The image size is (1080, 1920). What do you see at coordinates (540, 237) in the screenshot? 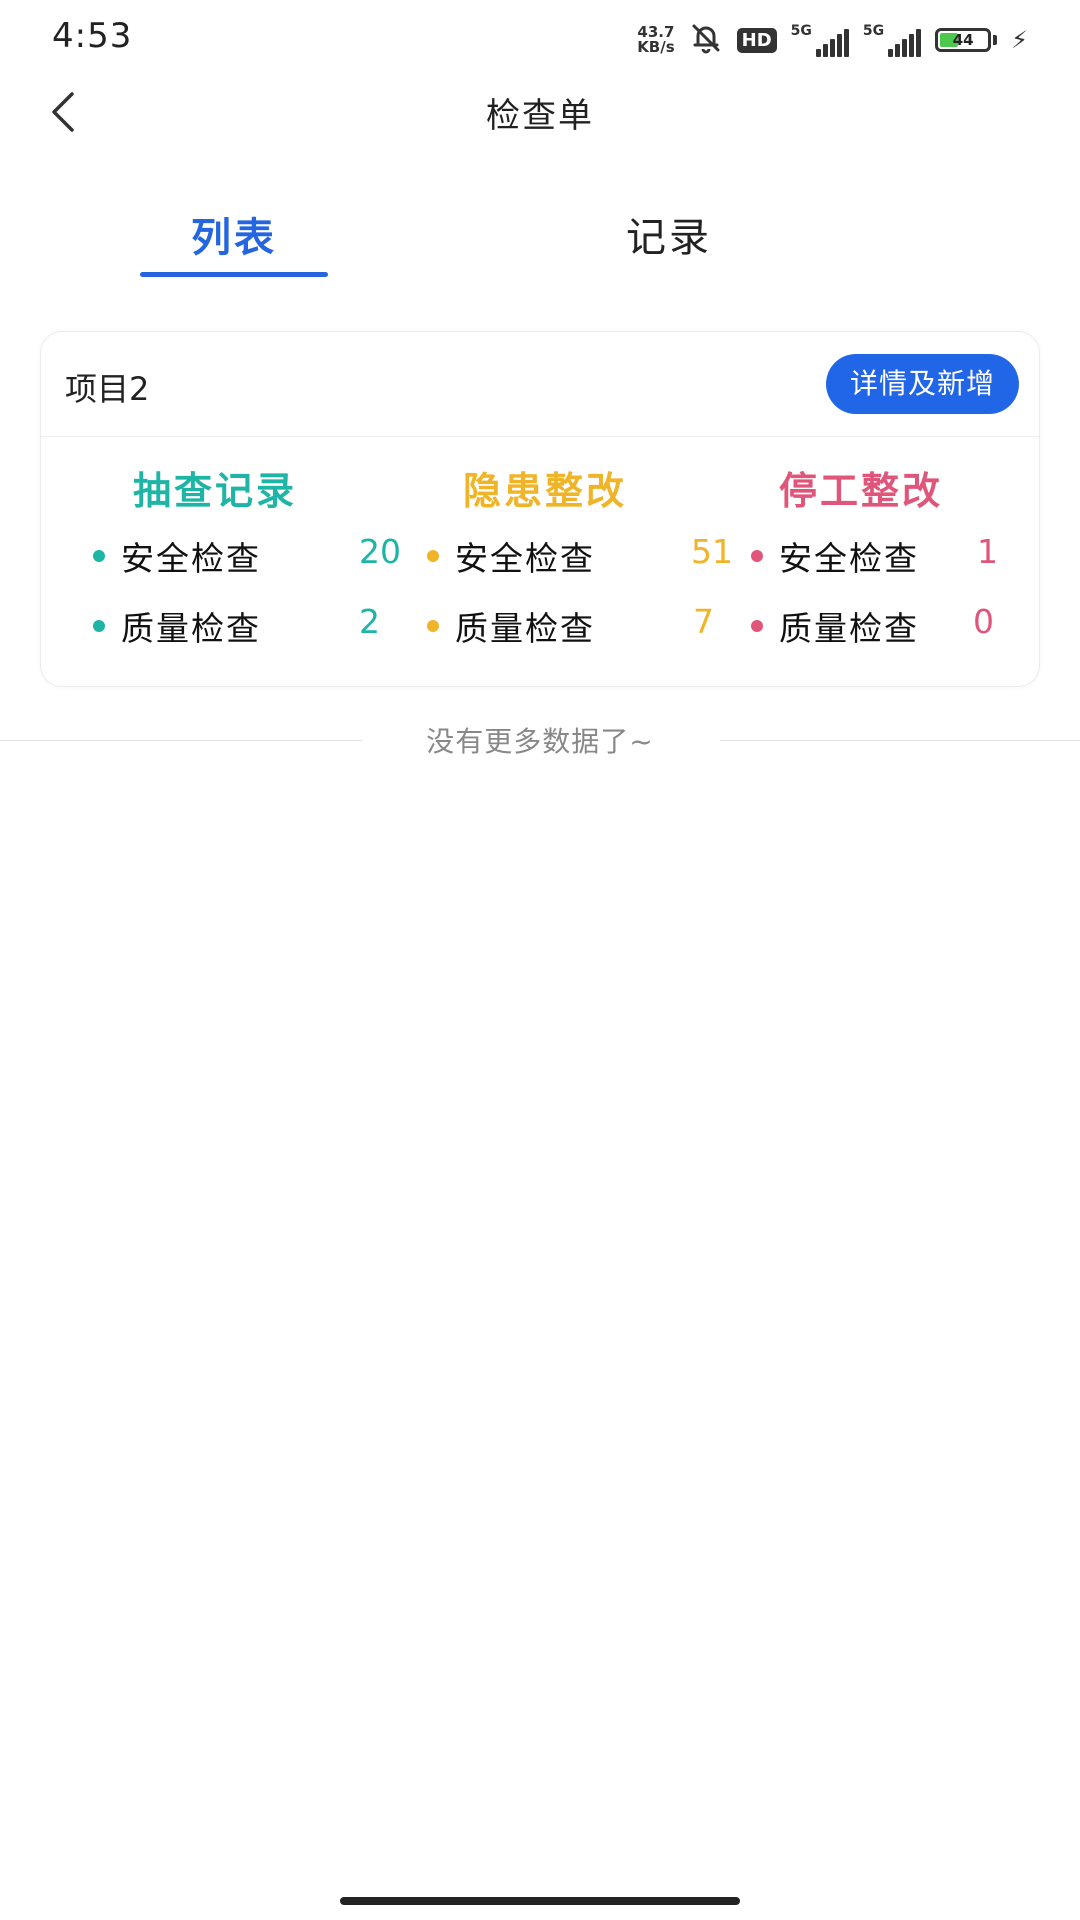
I see `tab-bar: 列表 记录` at bounding box center [540, 237].